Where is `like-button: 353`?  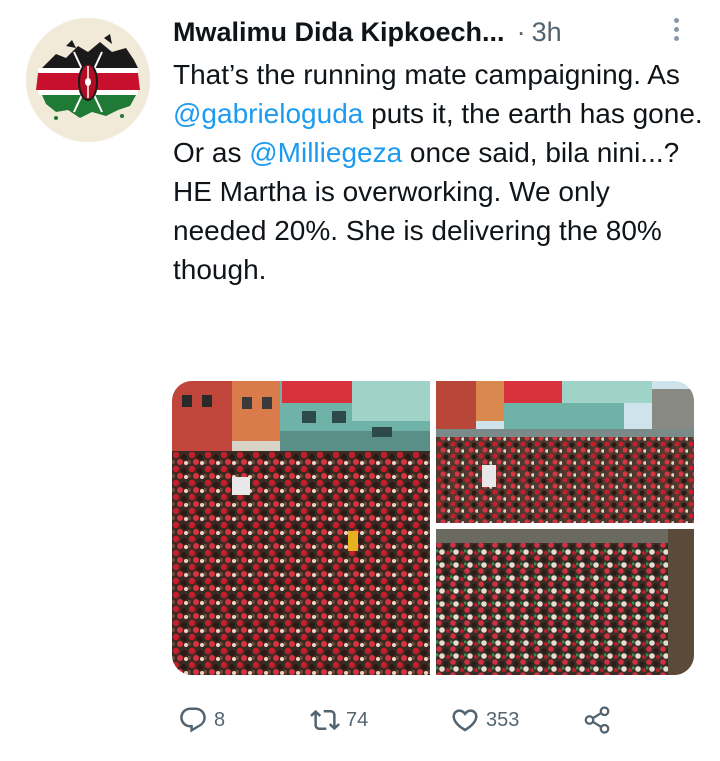
like-button: 353 is located at coordinates (484, 720).